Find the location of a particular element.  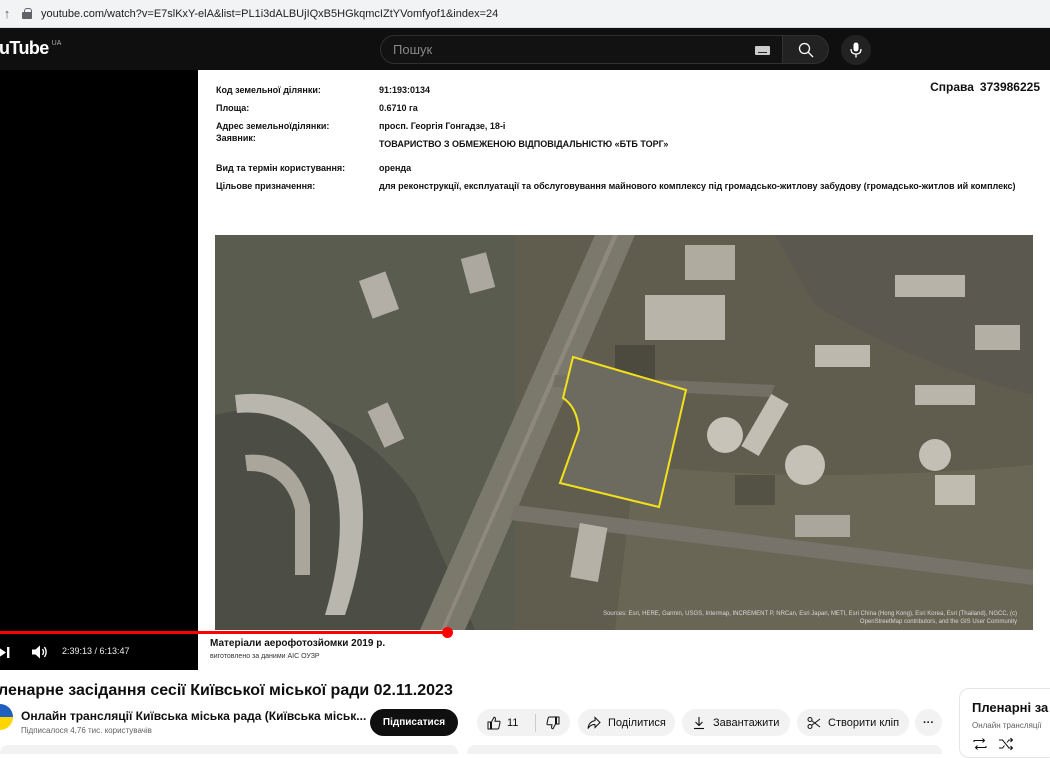

microphone-icon is located at coordinates (856, 50).